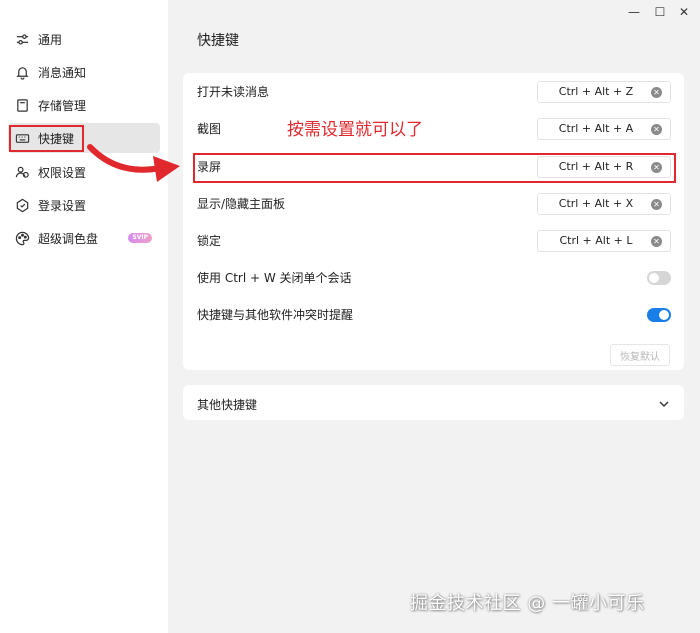 Image resolution: width=700 pixels, height=633 pixels. I want to click on shortcut-key-input-lock: Ctrl + Alt + L ✕, so click(604, 240).